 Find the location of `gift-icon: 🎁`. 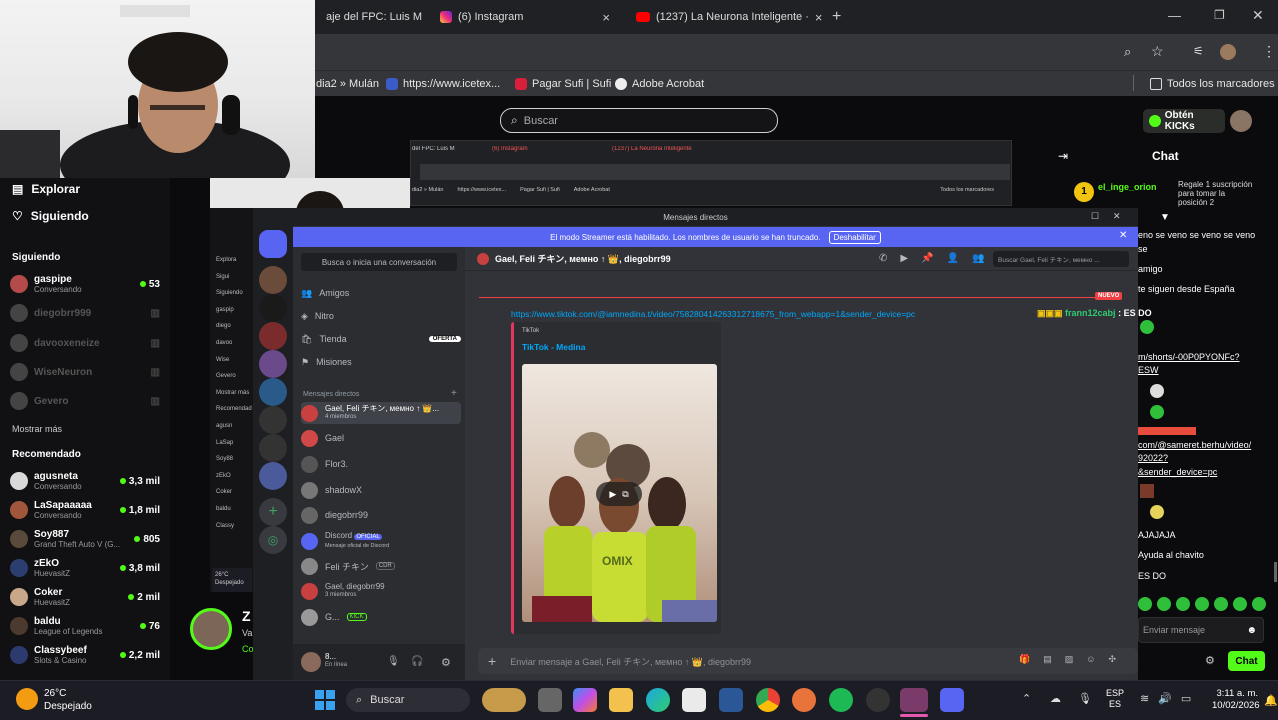

gift-icon: 🎁 is located at coordinates (1024, 659).